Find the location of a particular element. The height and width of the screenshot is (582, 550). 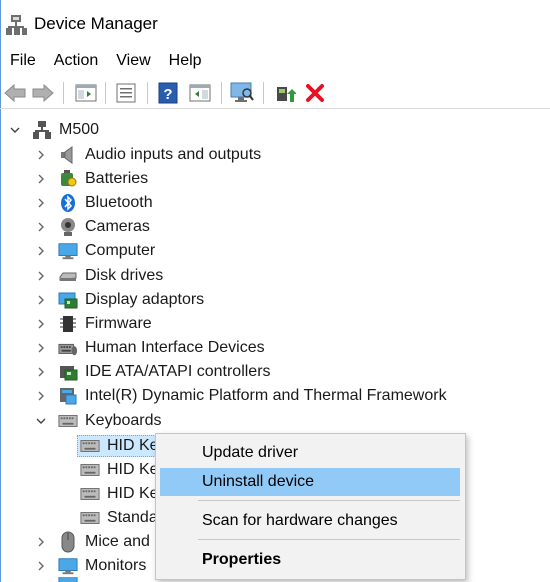

menu-bar: File Action View Help is located at coordinates (275, 61).